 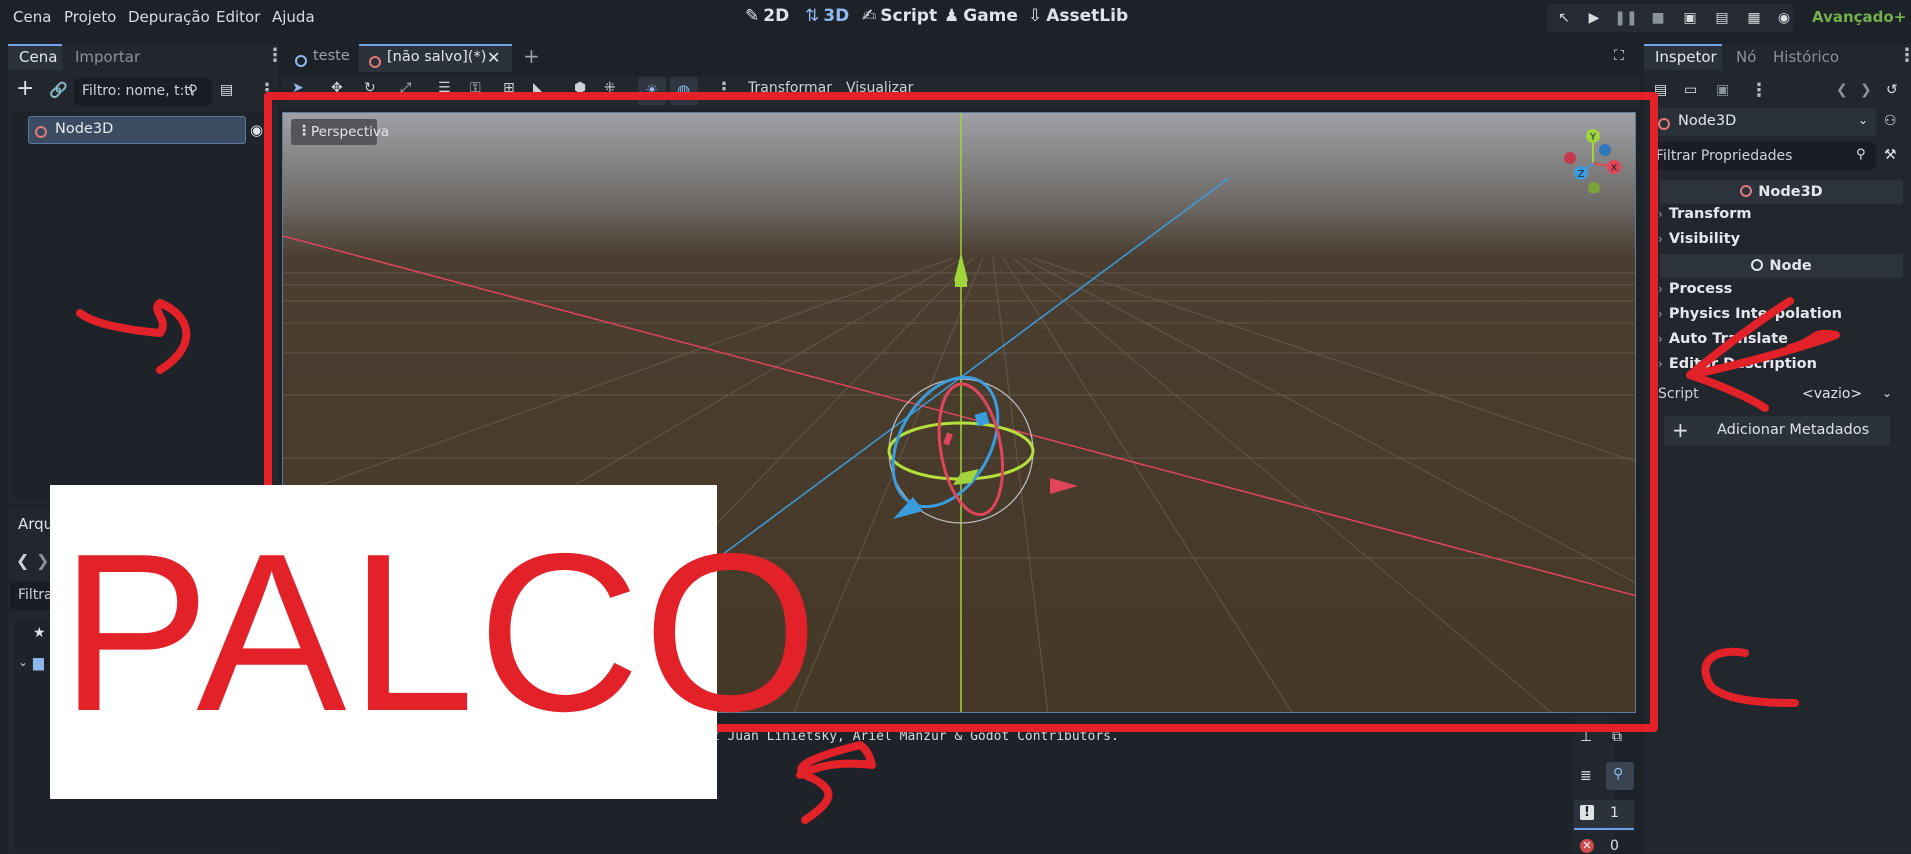 I want to click on arrow-bottom-right, so click(x=1750, y=677).